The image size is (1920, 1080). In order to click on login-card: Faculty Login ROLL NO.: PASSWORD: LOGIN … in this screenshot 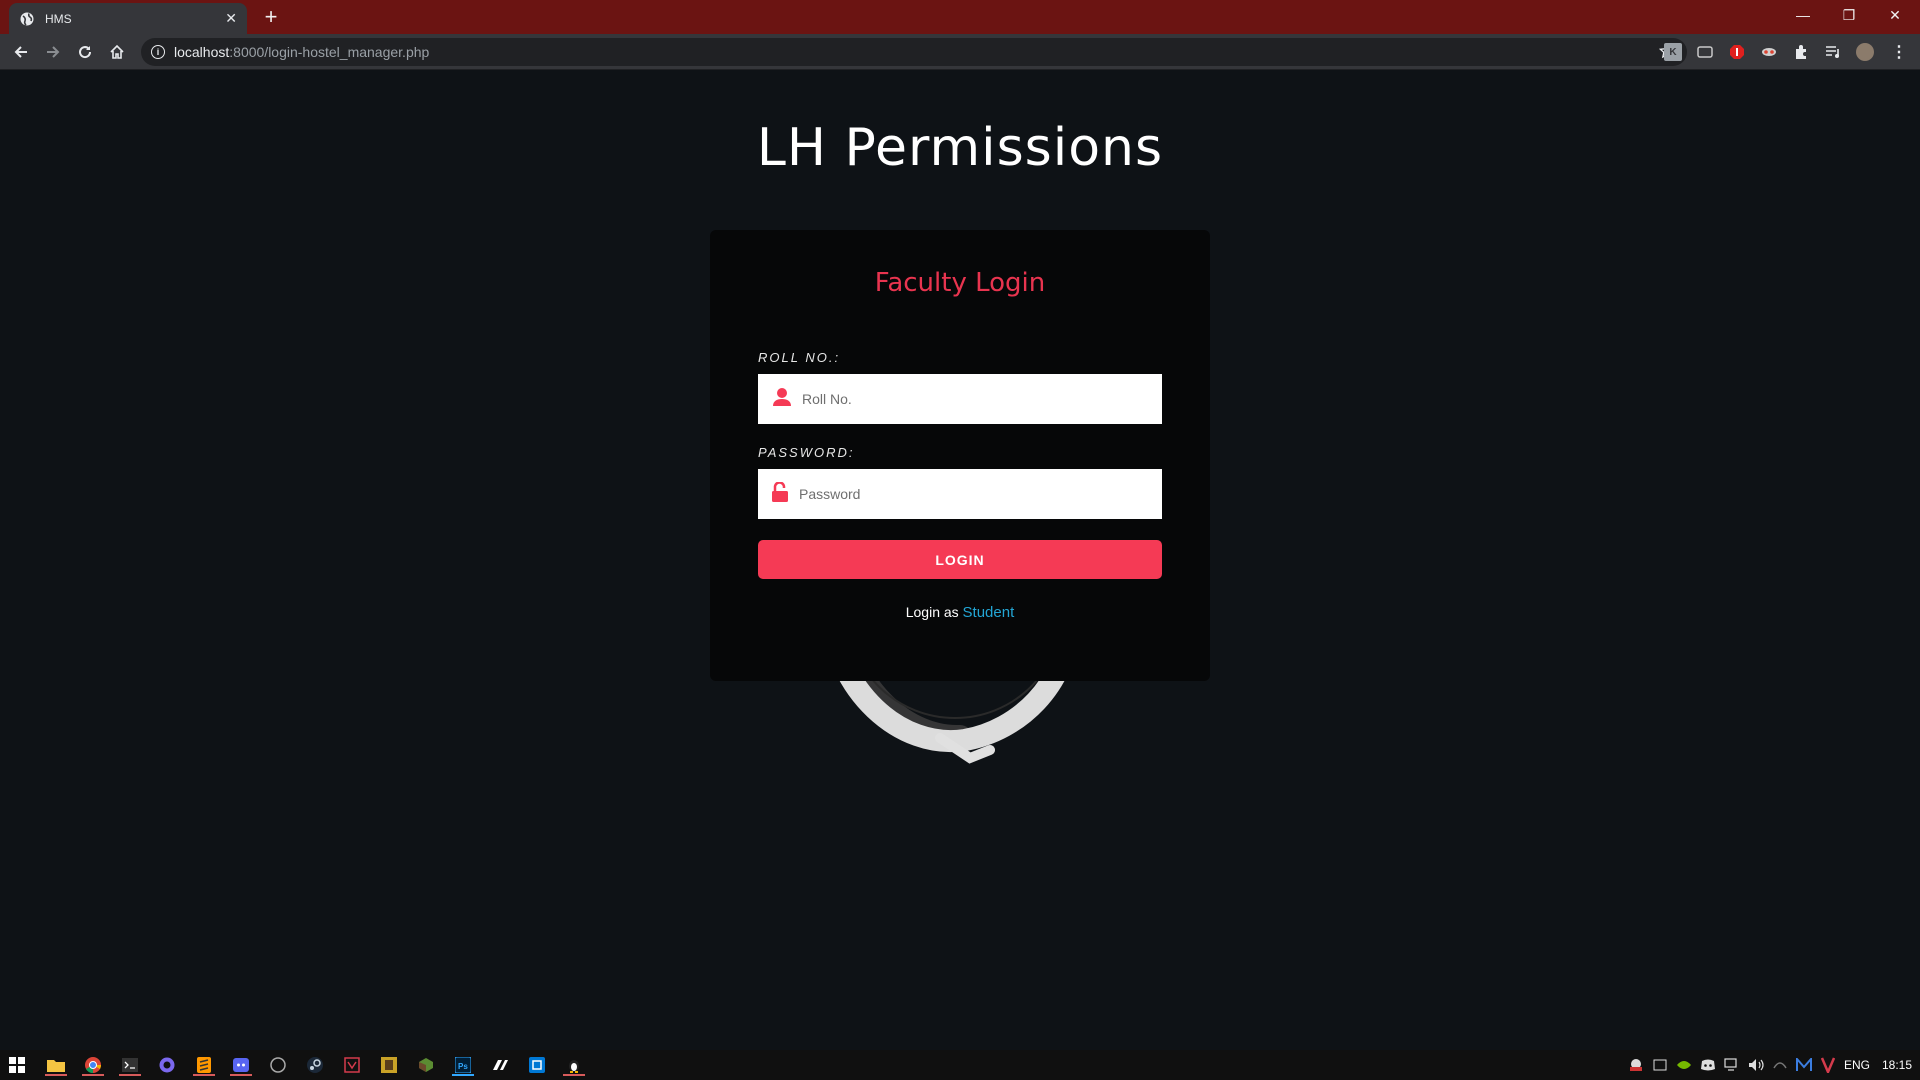, I will do `click(960, 455)`.